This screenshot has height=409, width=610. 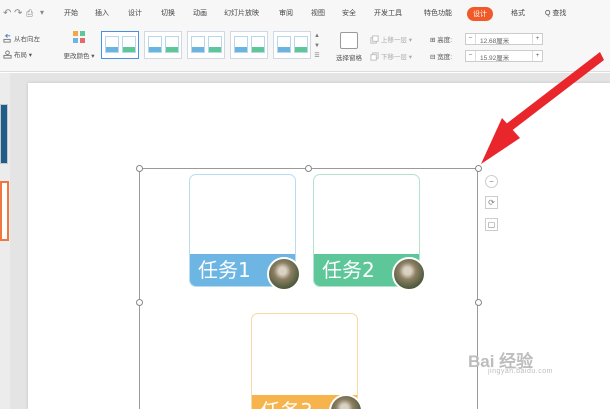 I want to click on annotation-arrow-icon, so click(x=542, y=108).